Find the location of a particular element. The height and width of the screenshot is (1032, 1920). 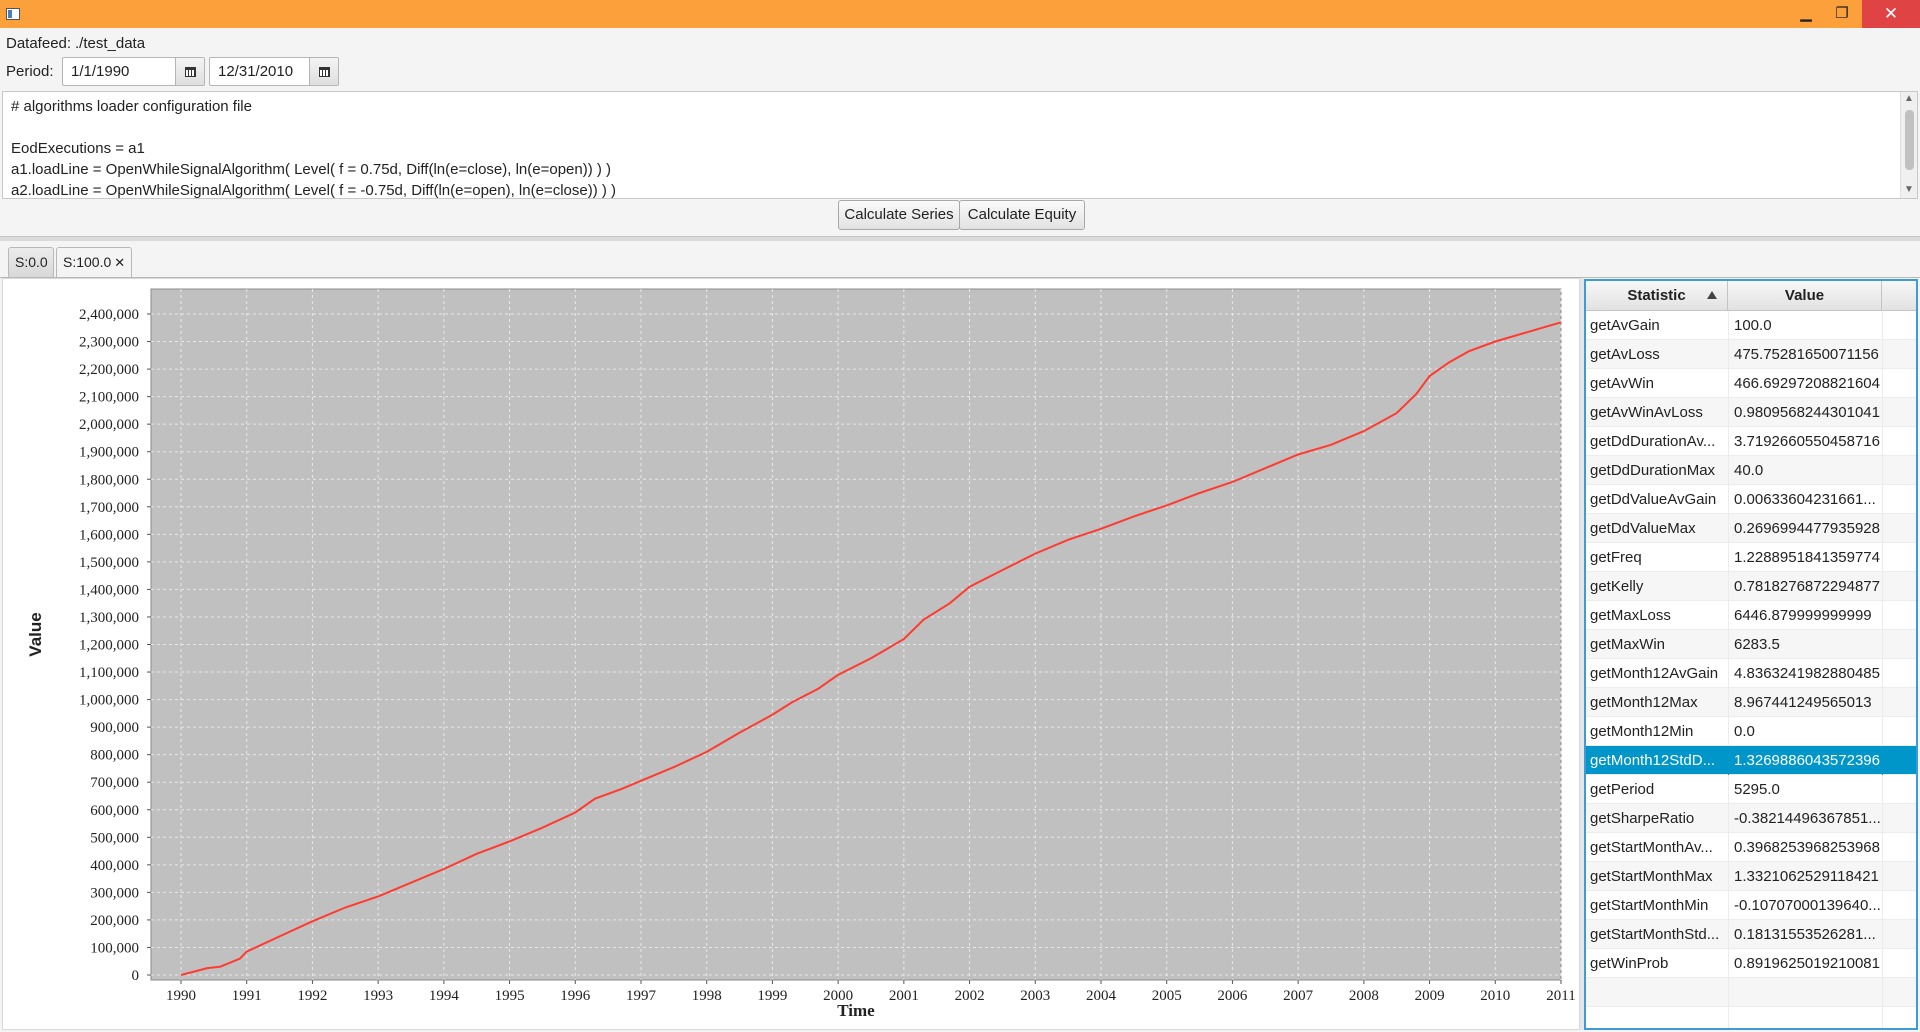

column-header-value: Value is located at coordinates (1805, 295).